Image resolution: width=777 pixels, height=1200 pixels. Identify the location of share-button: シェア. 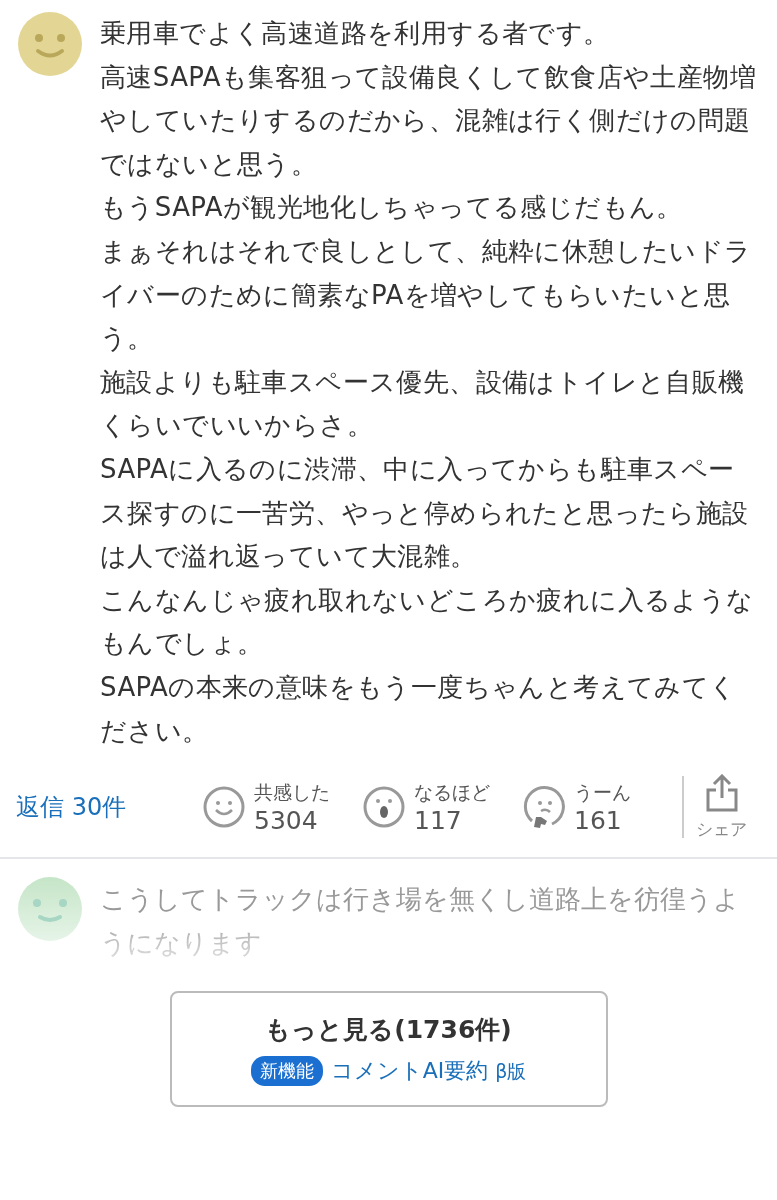
(721, 807).